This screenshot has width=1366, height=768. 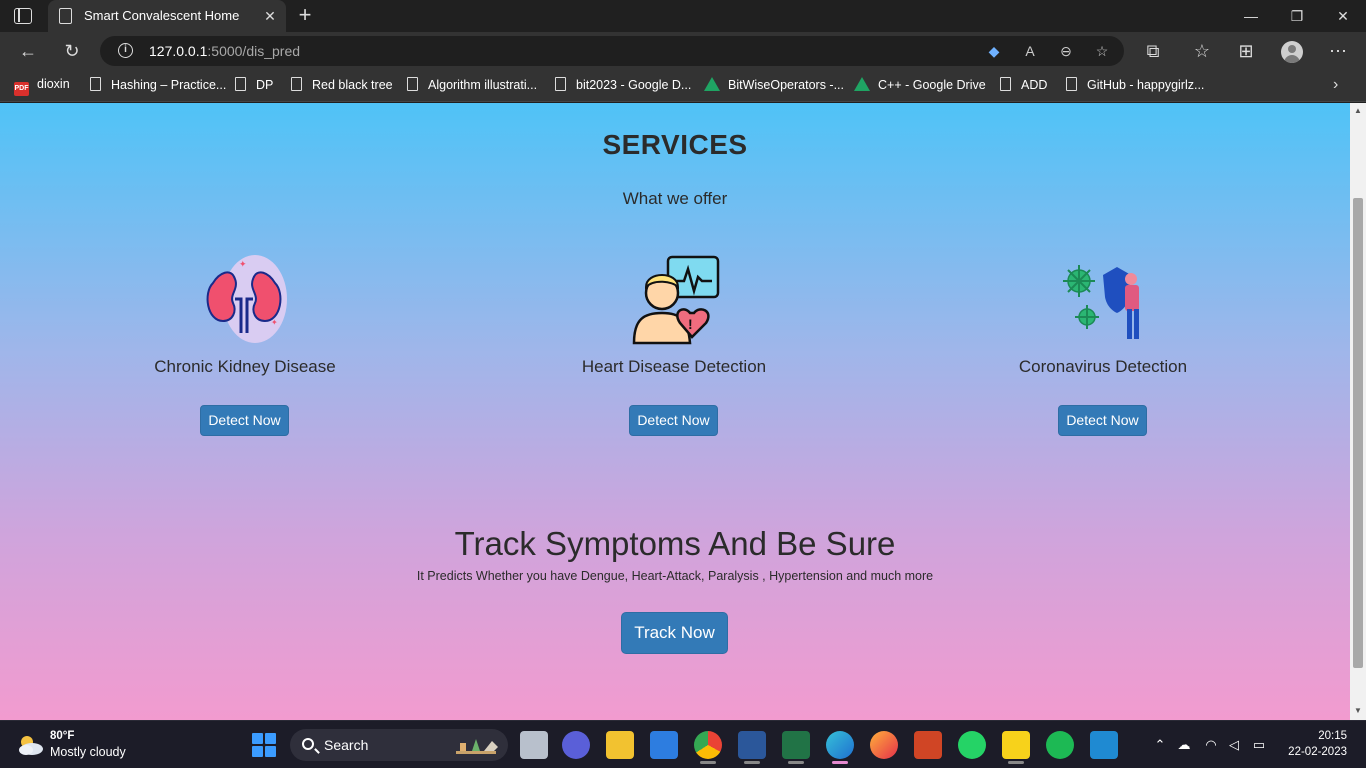 I want to click on taskbar-search: Search, so click(x=399, y=745).